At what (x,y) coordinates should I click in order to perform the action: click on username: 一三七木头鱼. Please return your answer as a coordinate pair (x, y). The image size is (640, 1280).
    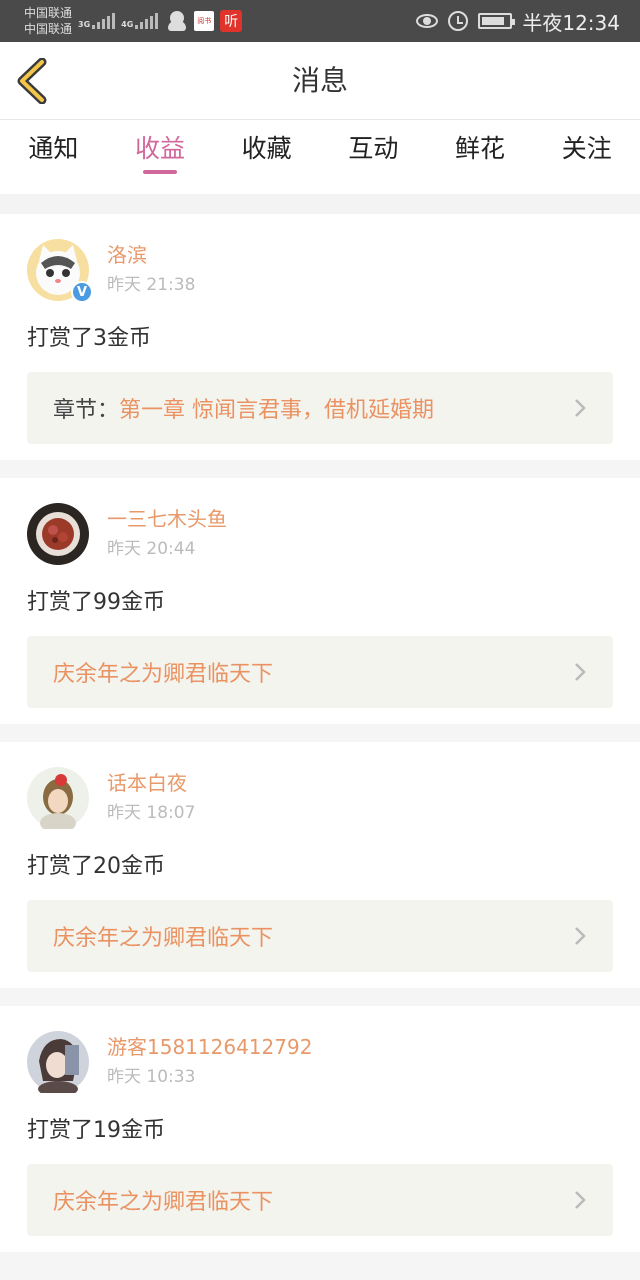
    Looking at the image, I should click on (167, 519).